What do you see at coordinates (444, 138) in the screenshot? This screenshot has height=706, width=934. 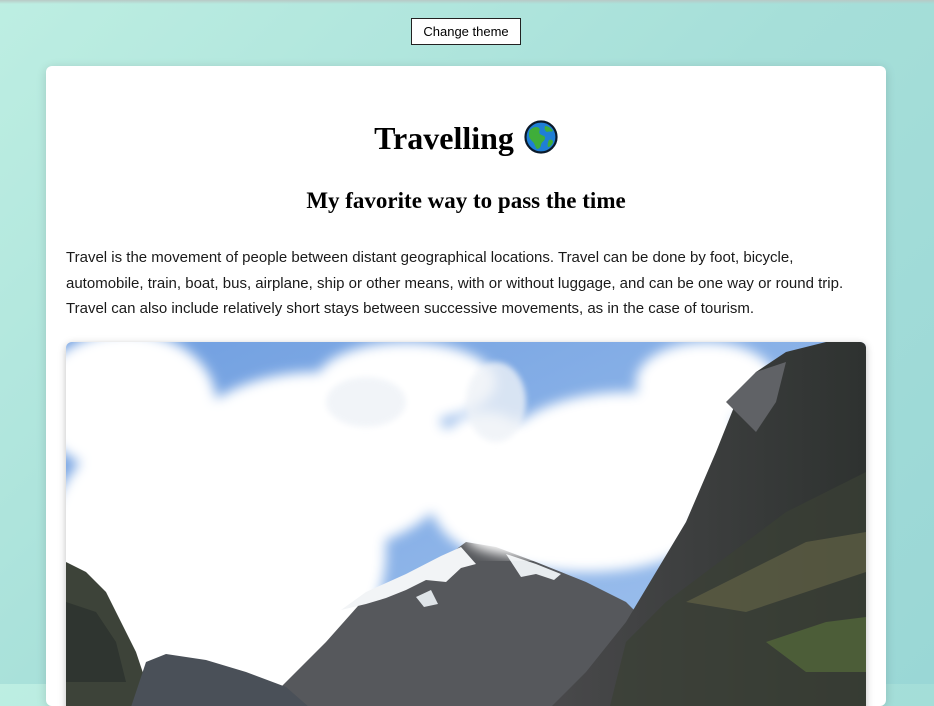 I see `title-text: Travelling` at bounding box center [444, 138].